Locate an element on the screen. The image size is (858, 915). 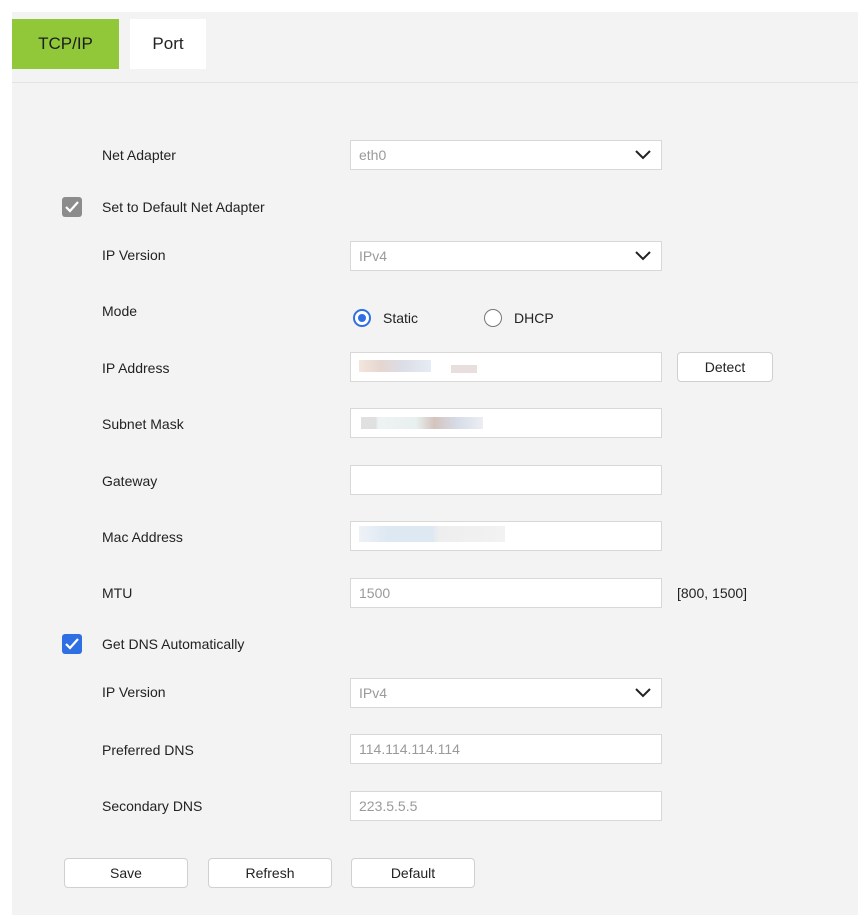
preferred-dns-input: 114.114.114.114 is located at coordinates (506, 749).